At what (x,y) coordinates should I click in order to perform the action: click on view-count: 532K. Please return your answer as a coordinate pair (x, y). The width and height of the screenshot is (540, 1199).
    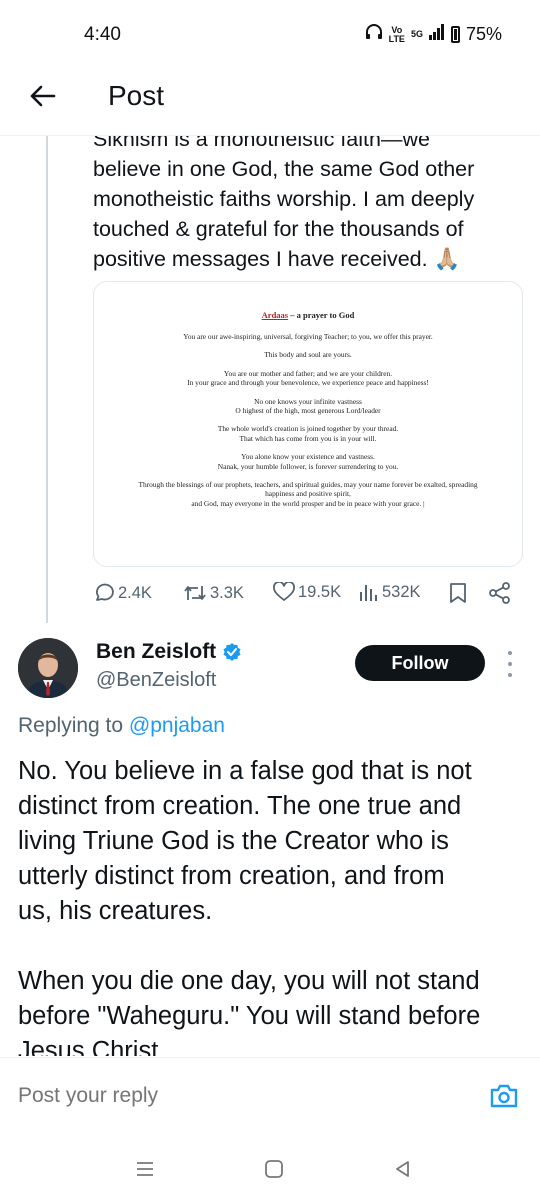
    Looking at the image, I should click on (401, 591).